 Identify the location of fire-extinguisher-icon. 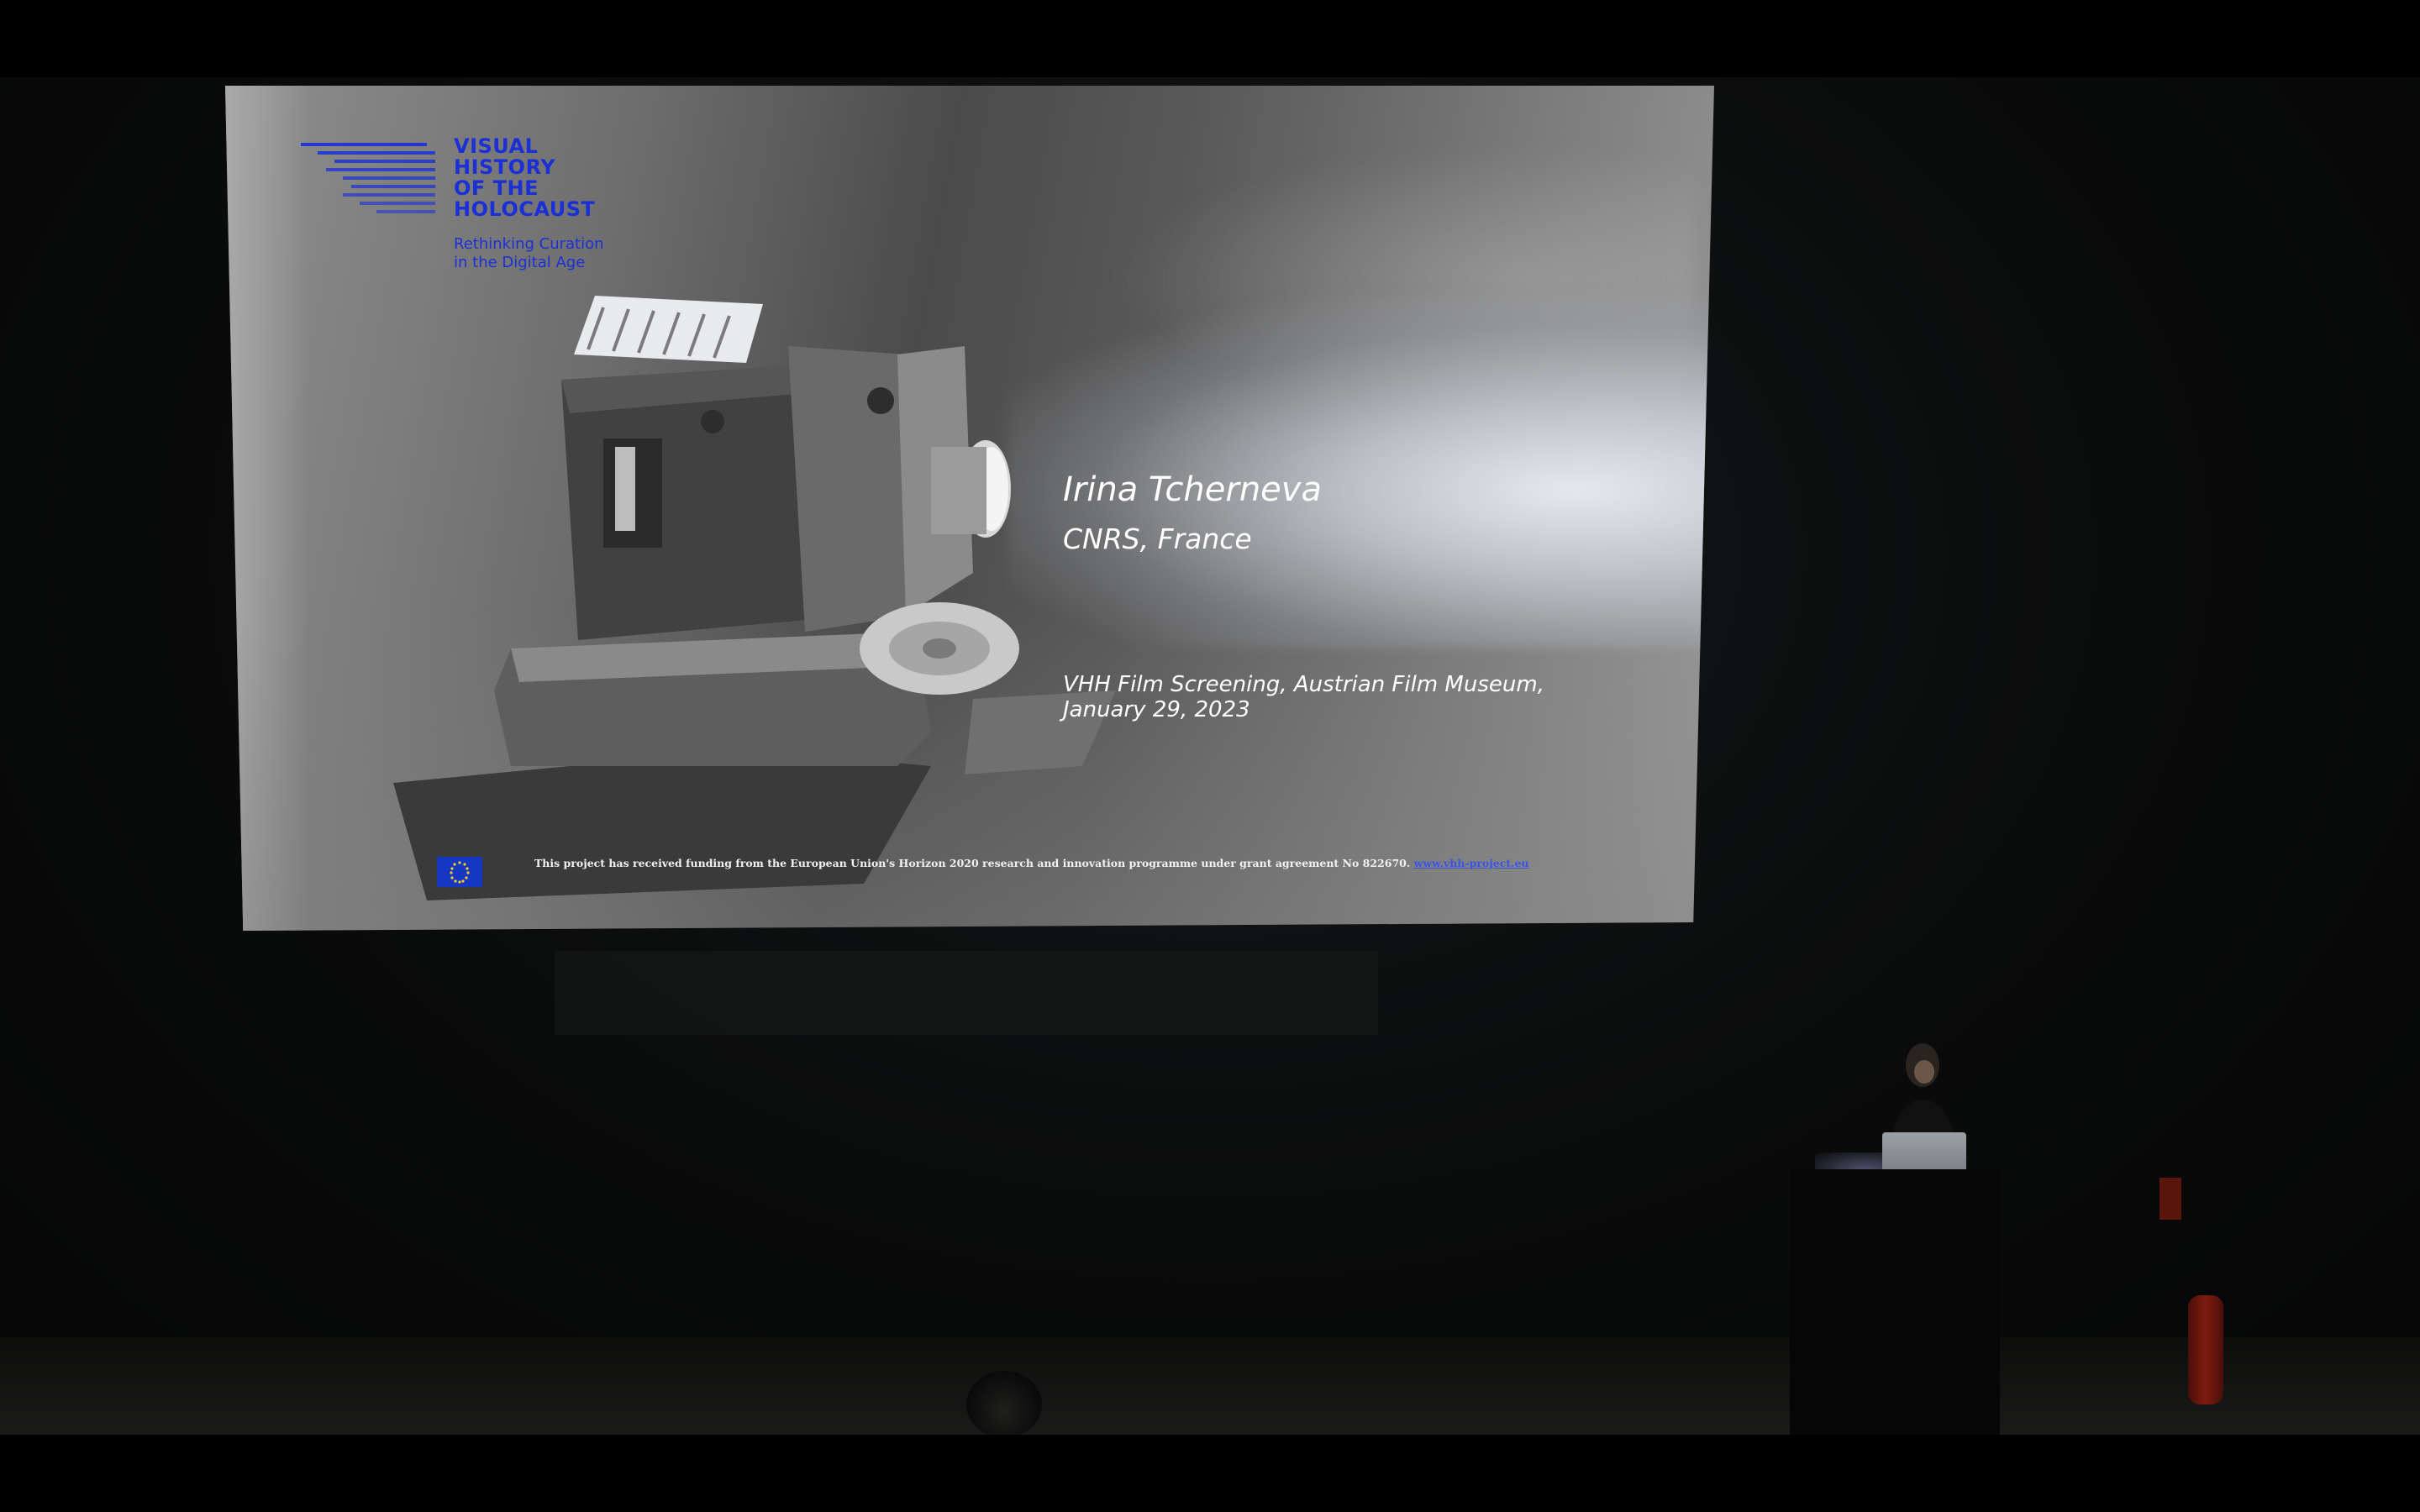
(2206, 1349).